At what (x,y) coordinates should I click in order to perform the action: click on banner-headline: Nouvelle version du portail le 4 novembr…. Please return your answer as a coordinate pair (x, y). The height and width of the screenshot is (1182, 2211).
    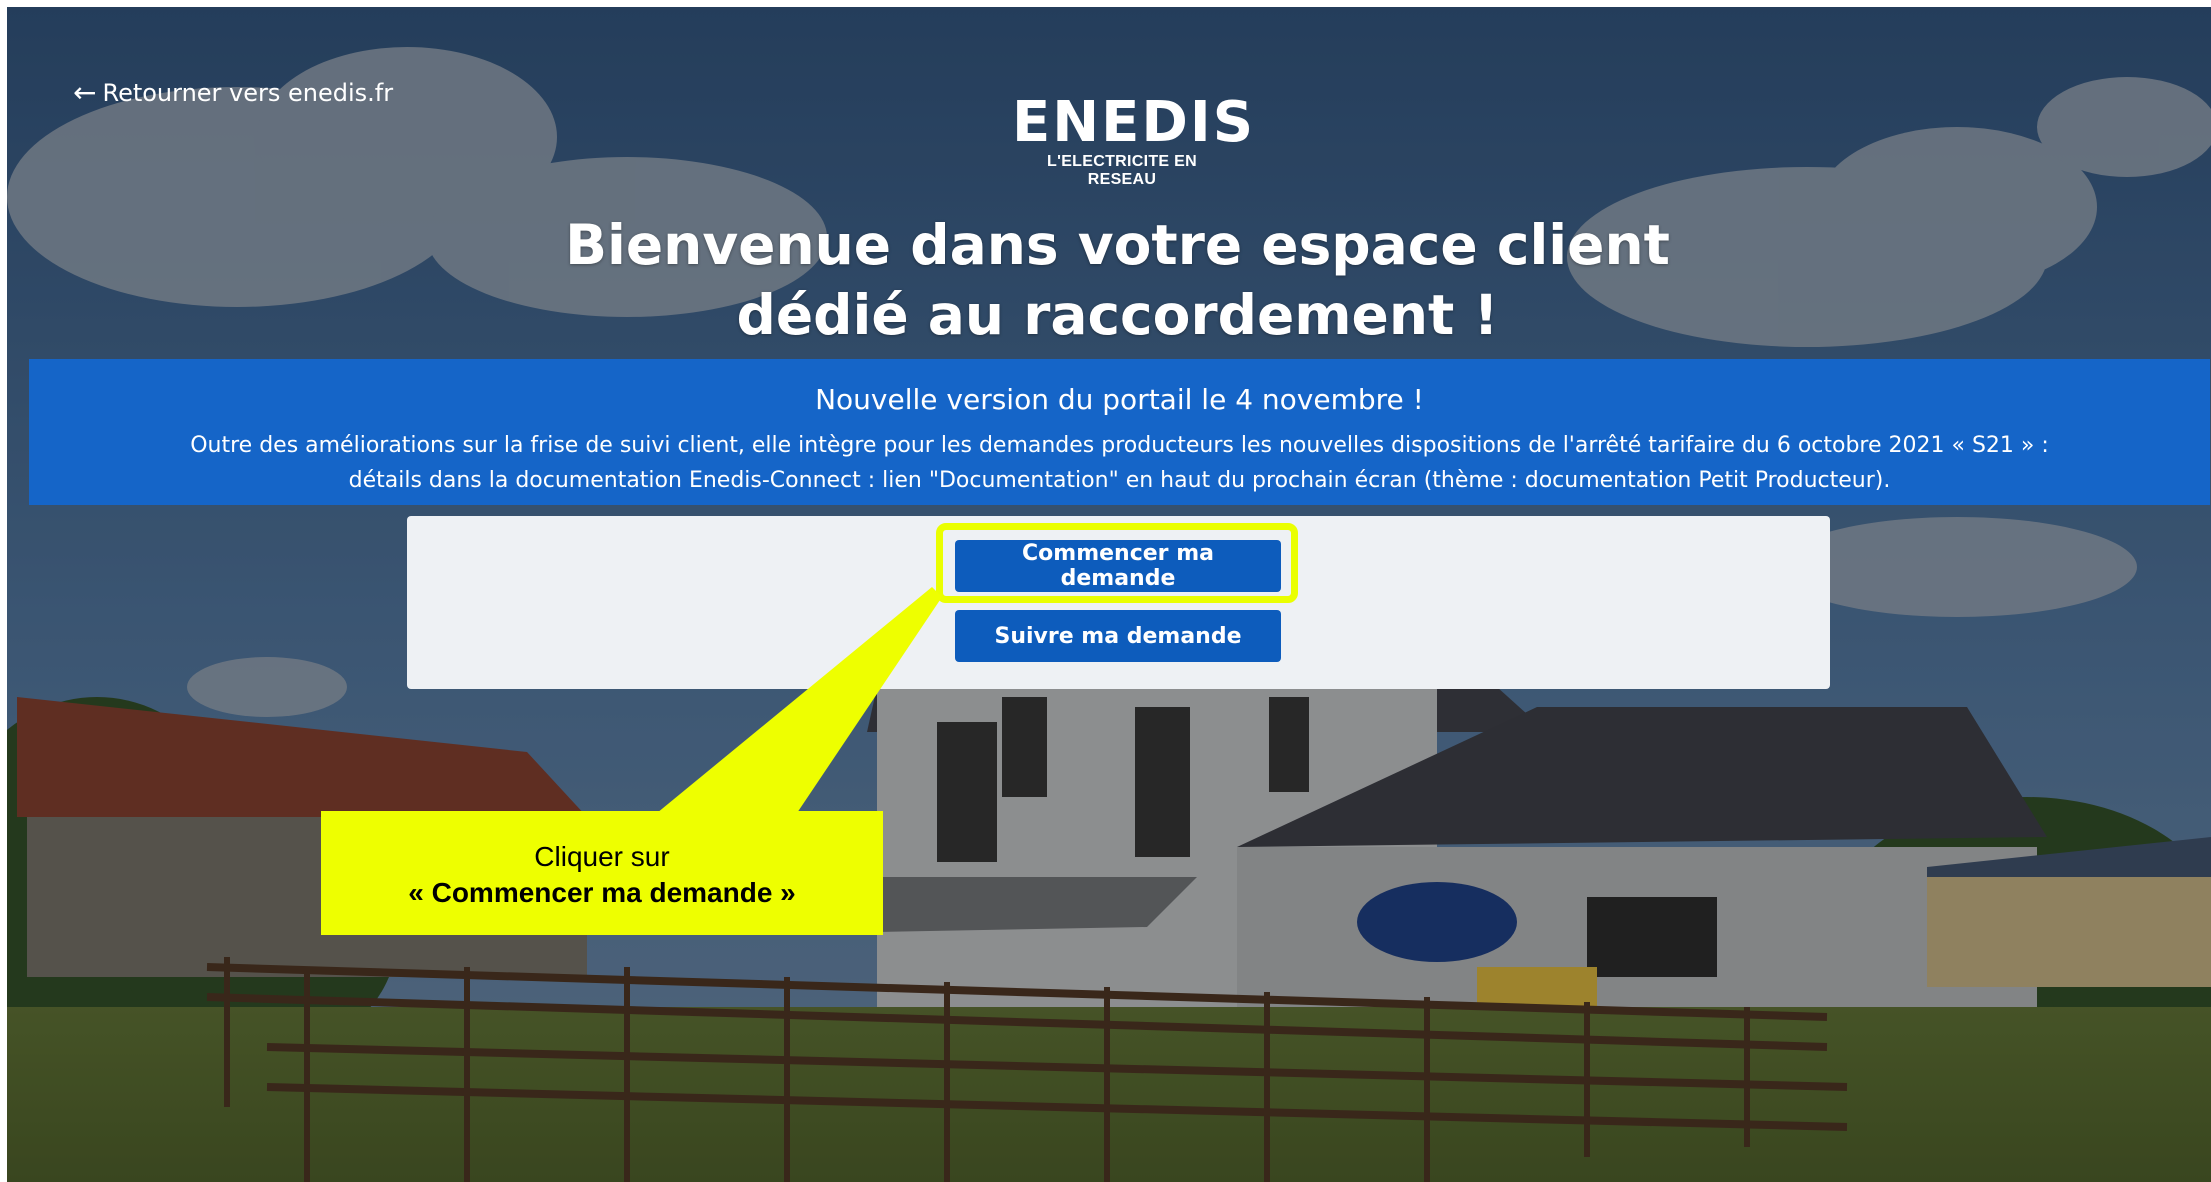
    Looking at the image, I should click on (1119, 399).